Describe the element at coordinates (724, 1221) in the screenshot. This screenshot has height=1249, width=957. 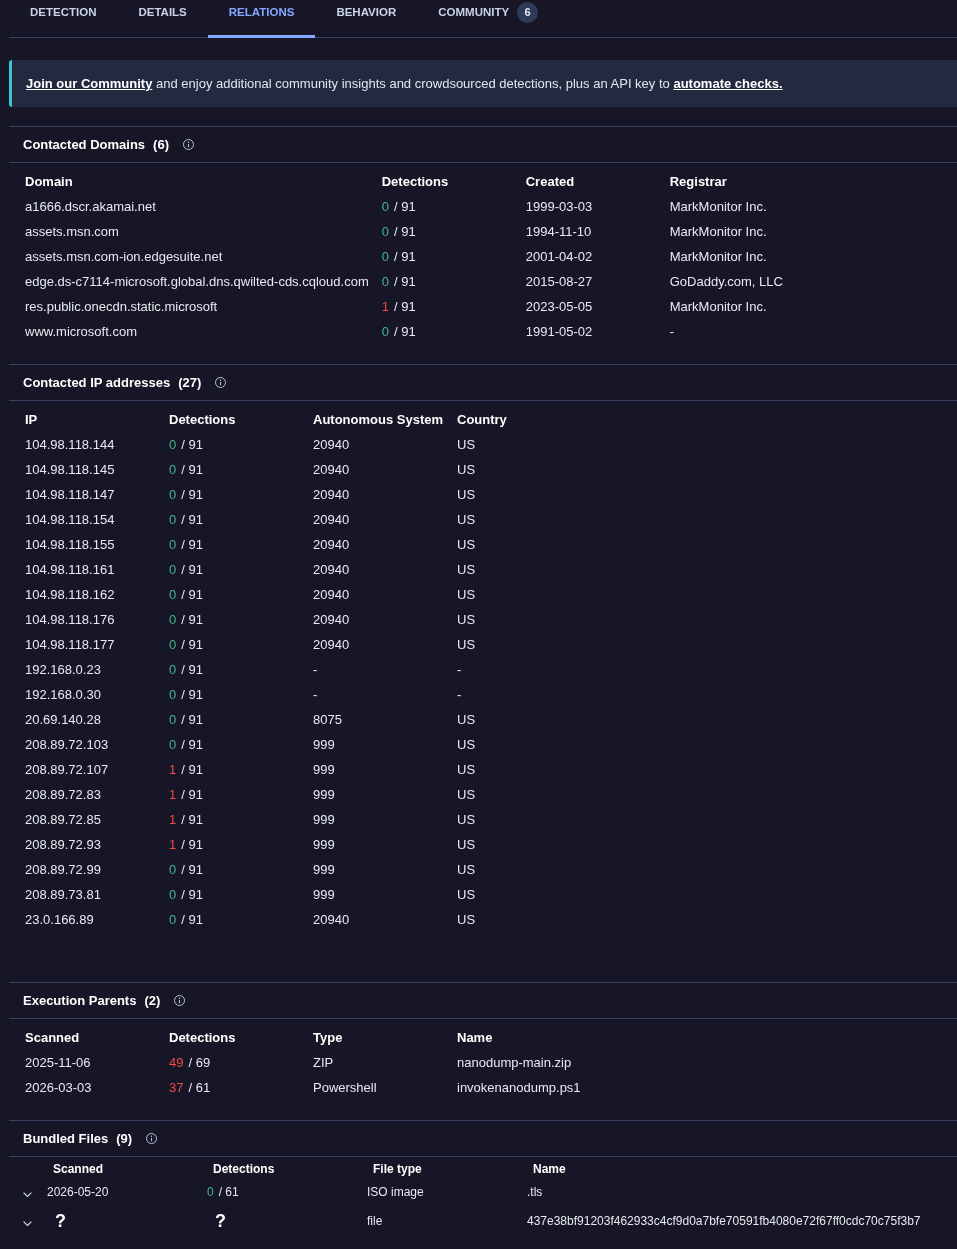
I see `table-cell-text: 437e38bf91203f462933c4cf9d0a7bfe70591fb4080e72f67ff0cdc70c75f3b7` at that location.